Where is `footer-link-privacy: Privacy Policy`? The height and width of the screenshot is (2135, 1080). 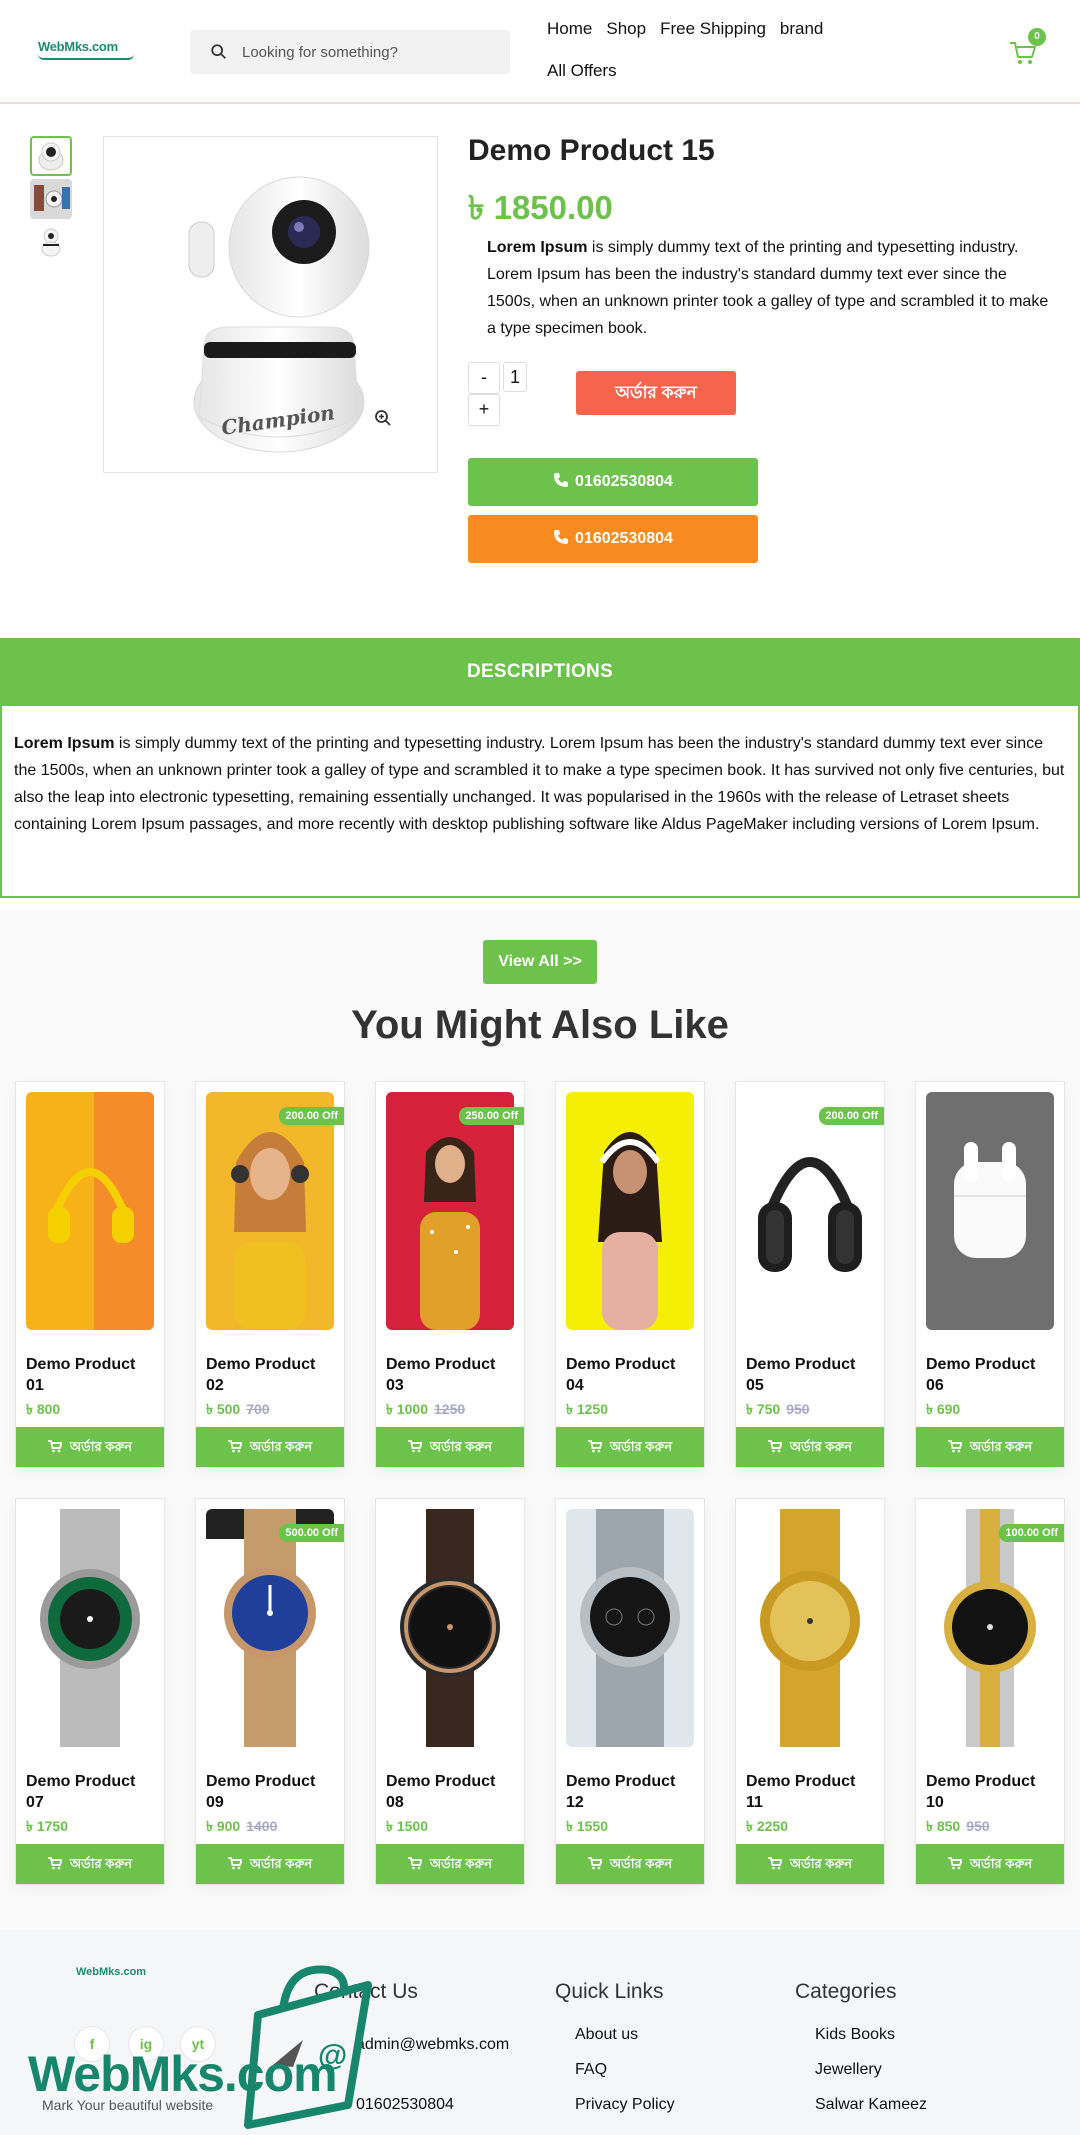
footer-link-privacy: Privacy Policy is located at coordinates (625, 2105).